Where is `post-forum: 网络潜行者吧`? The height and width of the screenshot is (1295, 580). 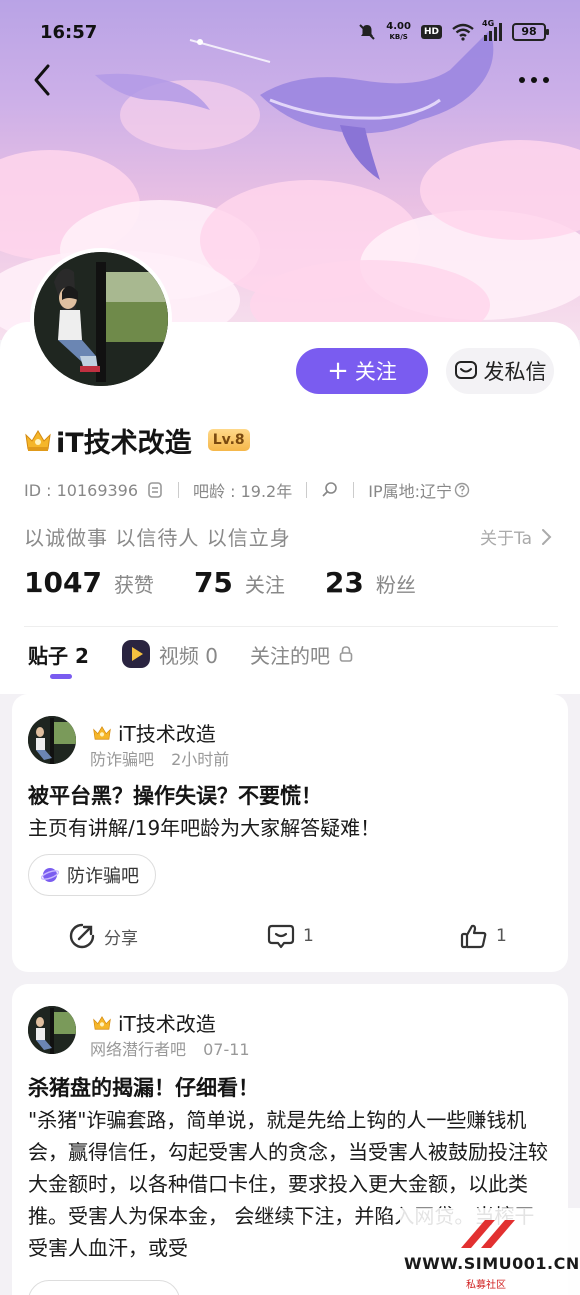
post-forum: 网络潜行者吧 is located at coordinates (138, 1049).